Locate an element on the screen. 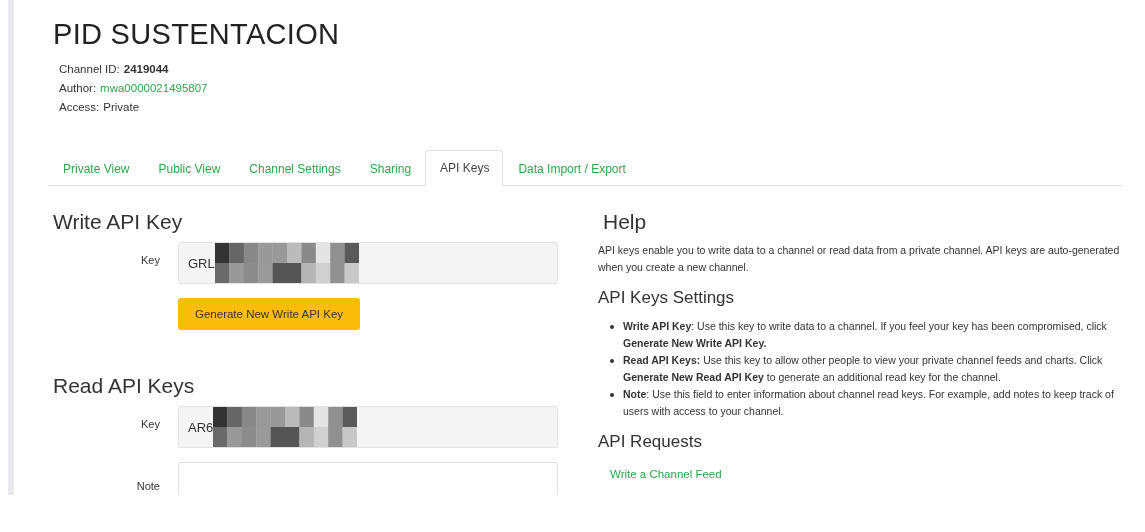 This screenshot has height=532, width=1145. bullet-text: Note: Use this field to enter information about channel read keys. For example, add notes to keep track of users with access to your channel. is located at coordinates (869, 403).